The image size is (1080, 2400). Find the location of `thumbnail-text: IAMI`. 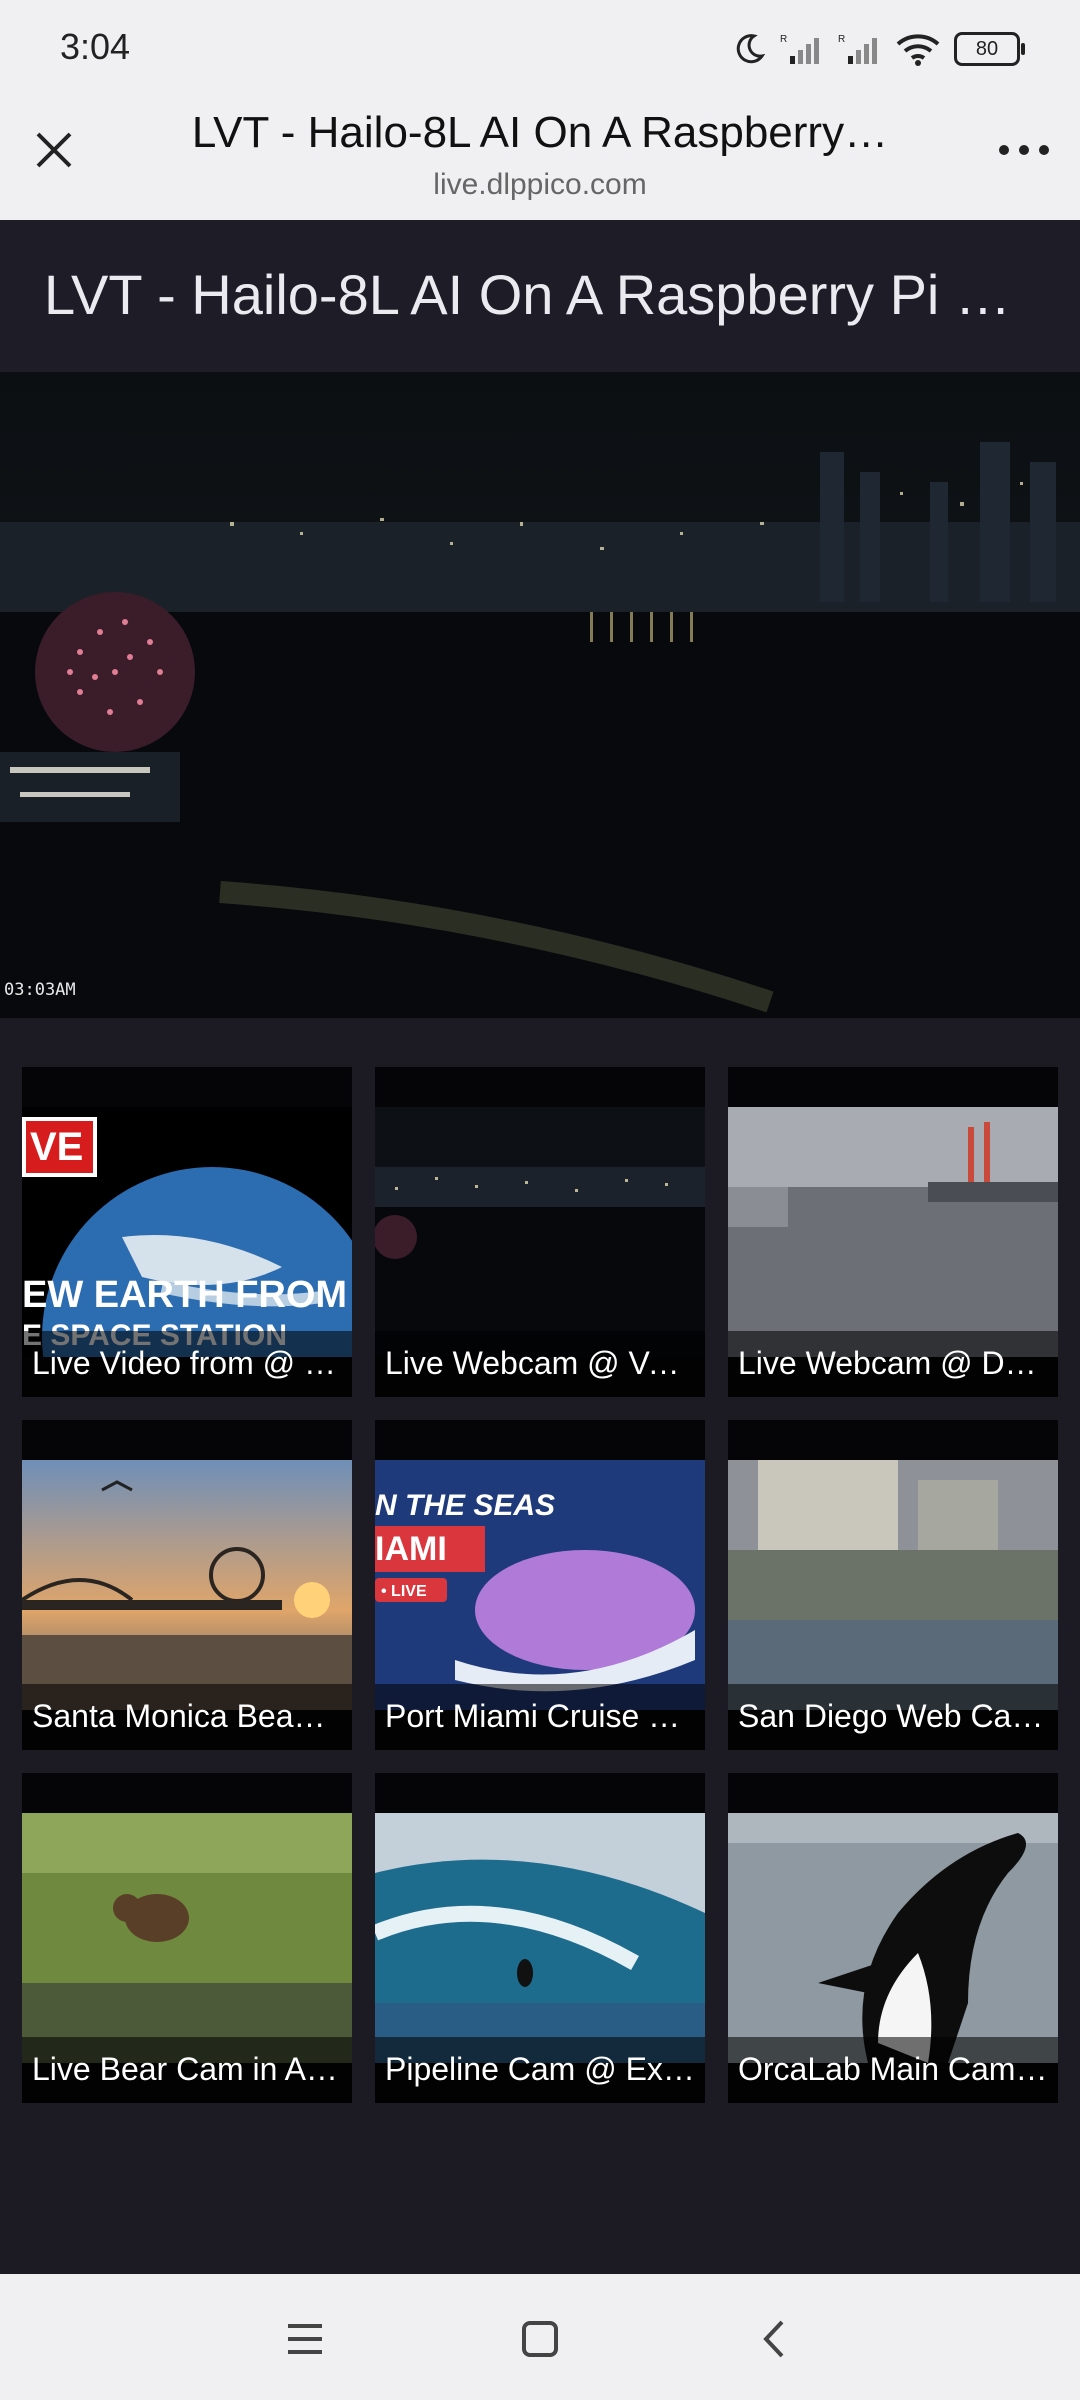

thumbnail-text: IAMI is located at coordinates (411, 1549).